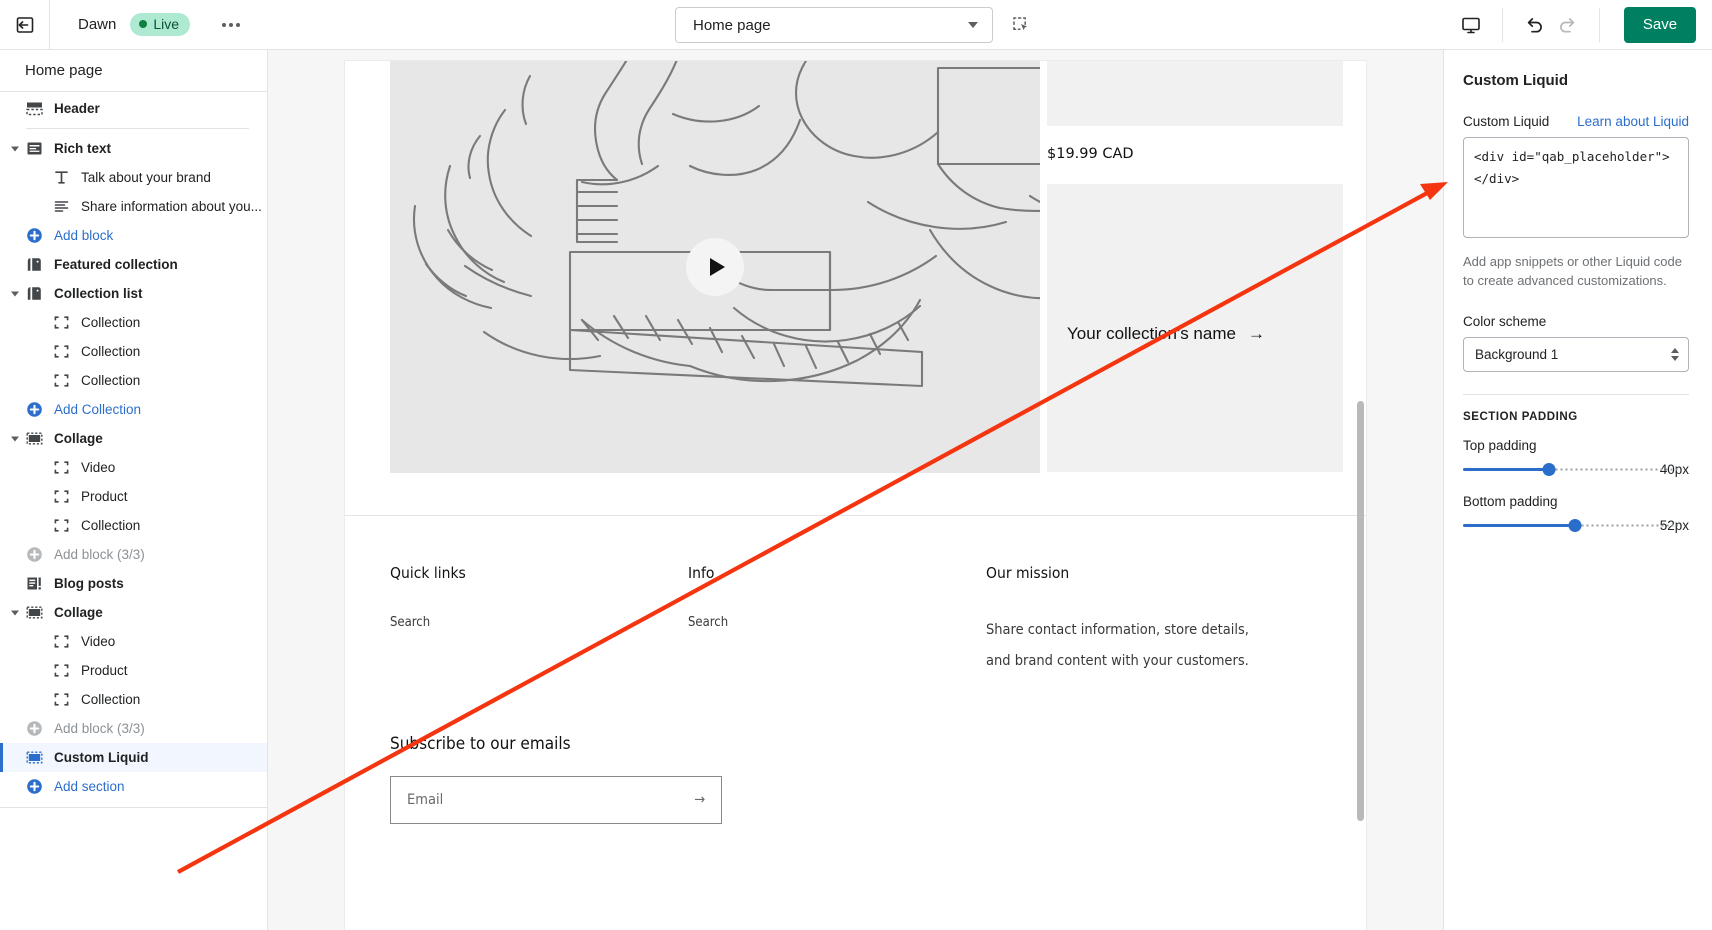  What do you see at coordinates (133, 235) in the screenshot?
I see `sidebar-item-add-block: Add block` at bounding box center [133, 235].